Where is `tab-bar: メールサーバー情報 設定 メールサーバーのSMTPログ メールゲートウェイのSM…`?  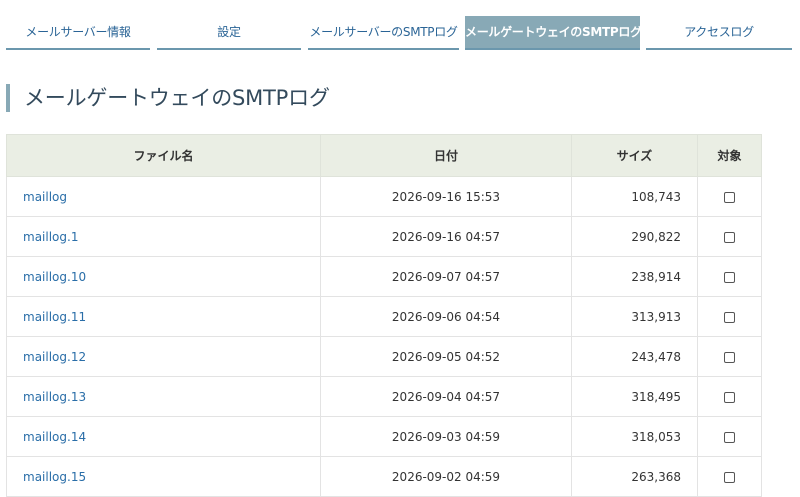 tab-bar: メールサーバー情報 設定 メールサーバーのSMTPログ メールゲートウェイのSM… is located at coordinates (400, 33).